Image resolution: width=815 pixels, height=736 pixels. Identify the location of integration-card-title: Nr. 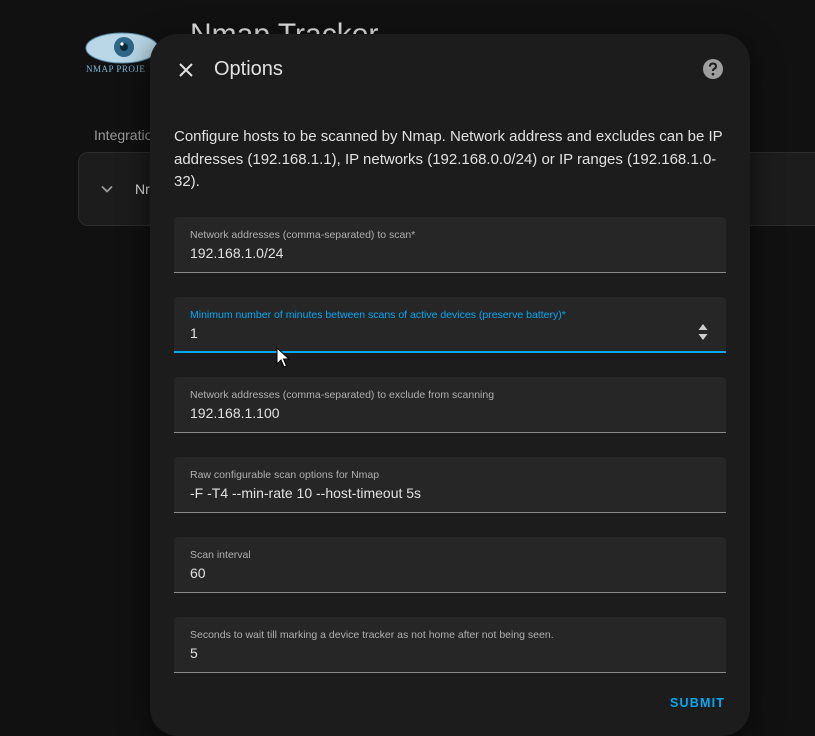
(142, 189).